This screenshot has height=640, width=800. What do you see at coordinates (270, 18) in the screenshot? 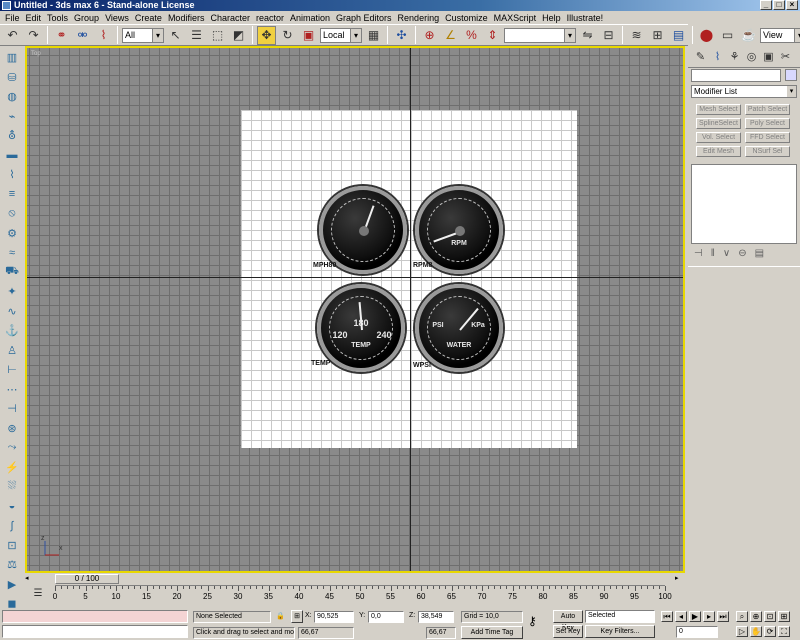
I see `menu-reactor: reactor` at bounding box center [270, 18].